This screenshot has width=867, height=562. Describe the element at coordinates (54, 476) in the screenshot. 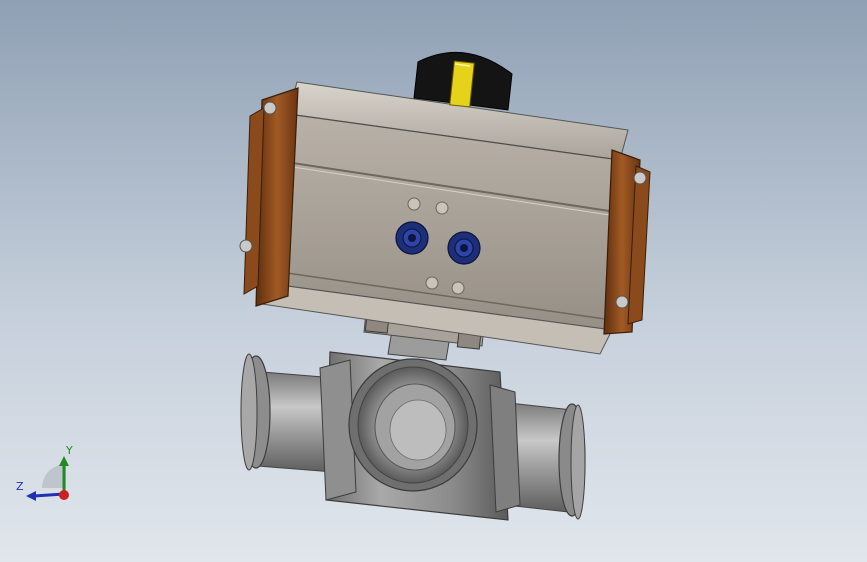

I see `triad-plane` at that location.